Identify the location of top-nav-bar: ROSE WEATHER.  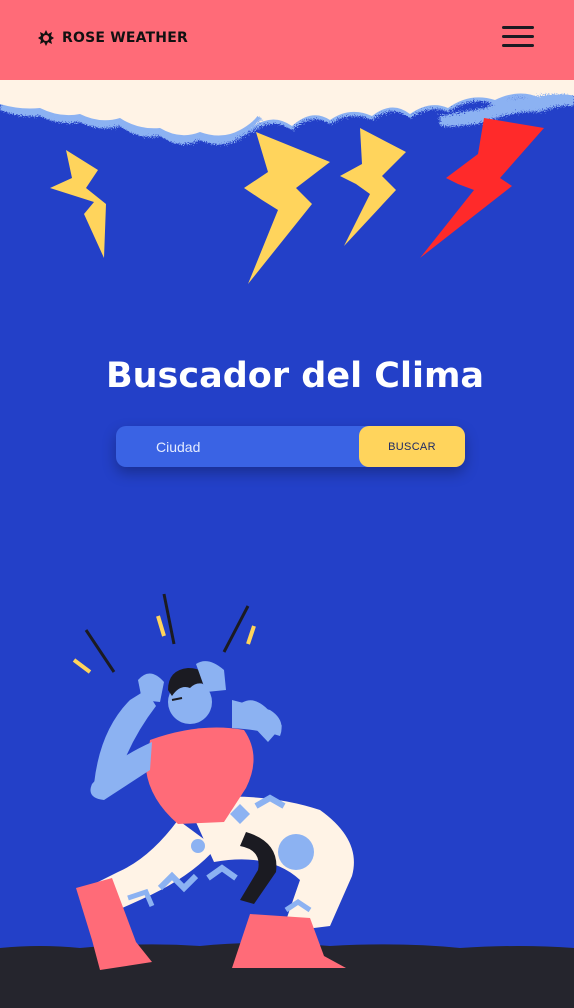
(287, 40).